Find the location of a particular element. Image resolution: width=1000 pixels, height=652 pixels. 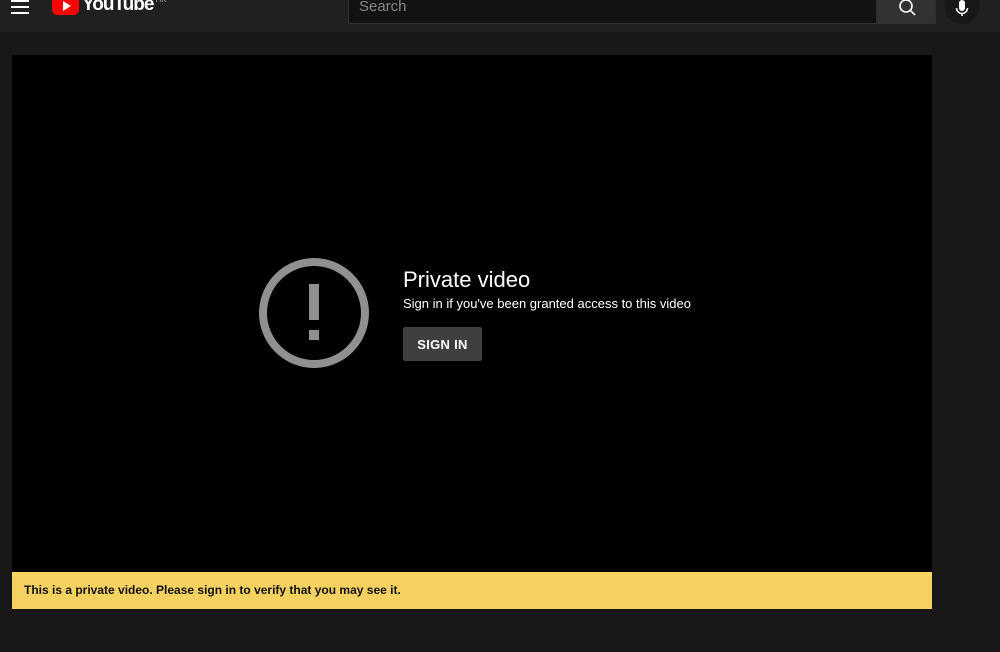

top-bar: YouTube HK is located at coordinates (500, 16).